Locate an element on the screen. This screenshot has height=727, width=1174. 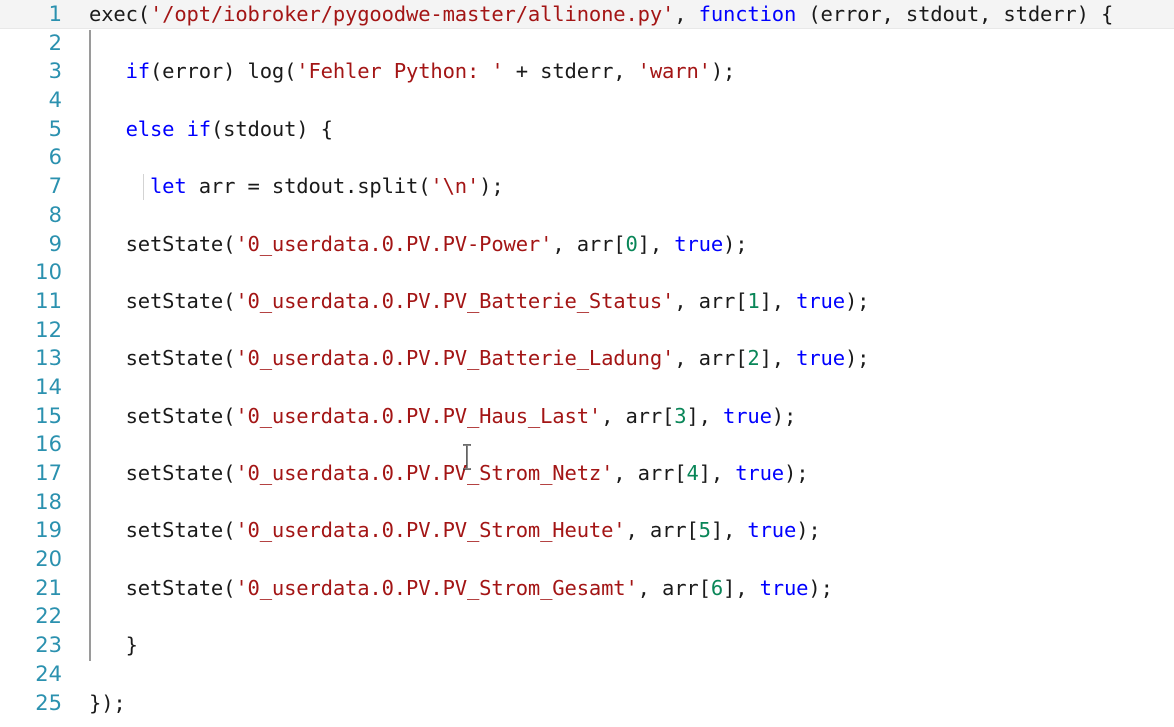
code-token-num: 3 is located at coordinates (680, 415).